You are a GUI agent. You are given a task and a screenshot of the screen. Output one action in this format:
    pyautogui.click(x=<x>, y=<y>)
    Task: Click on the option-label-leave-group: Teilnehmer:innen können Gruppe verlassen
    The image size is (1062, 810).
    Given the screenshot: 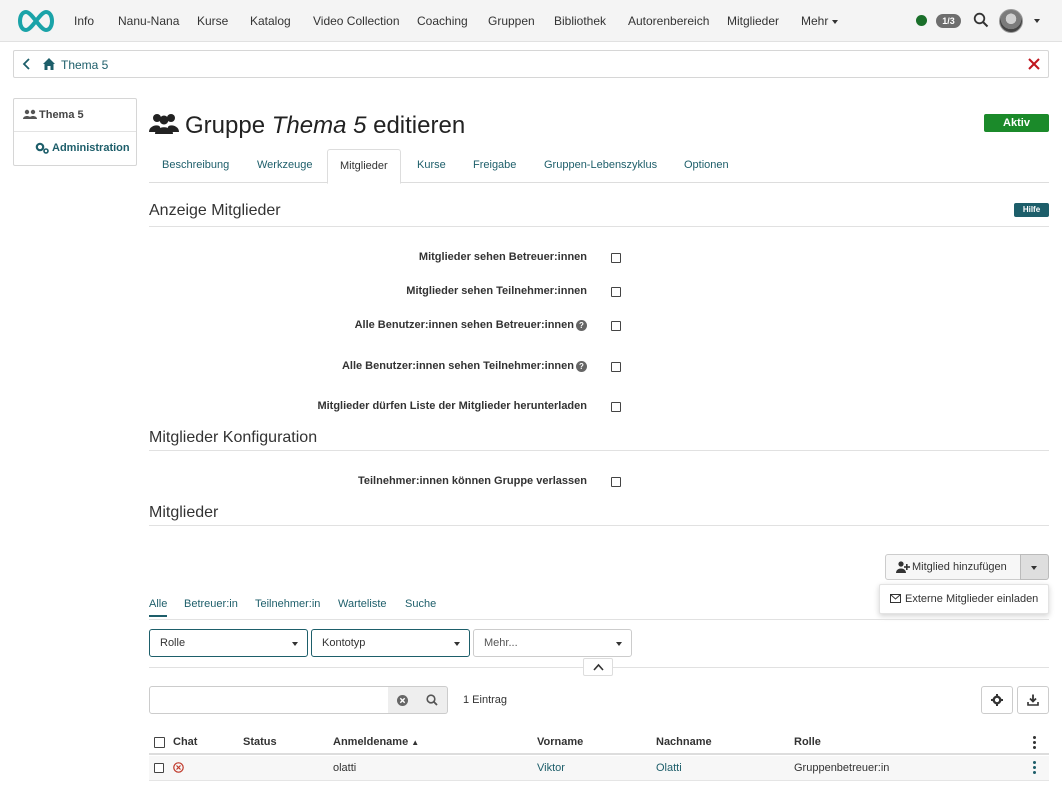 What is the action you would take?
    pyautogui.click(x=472, y=481)
    